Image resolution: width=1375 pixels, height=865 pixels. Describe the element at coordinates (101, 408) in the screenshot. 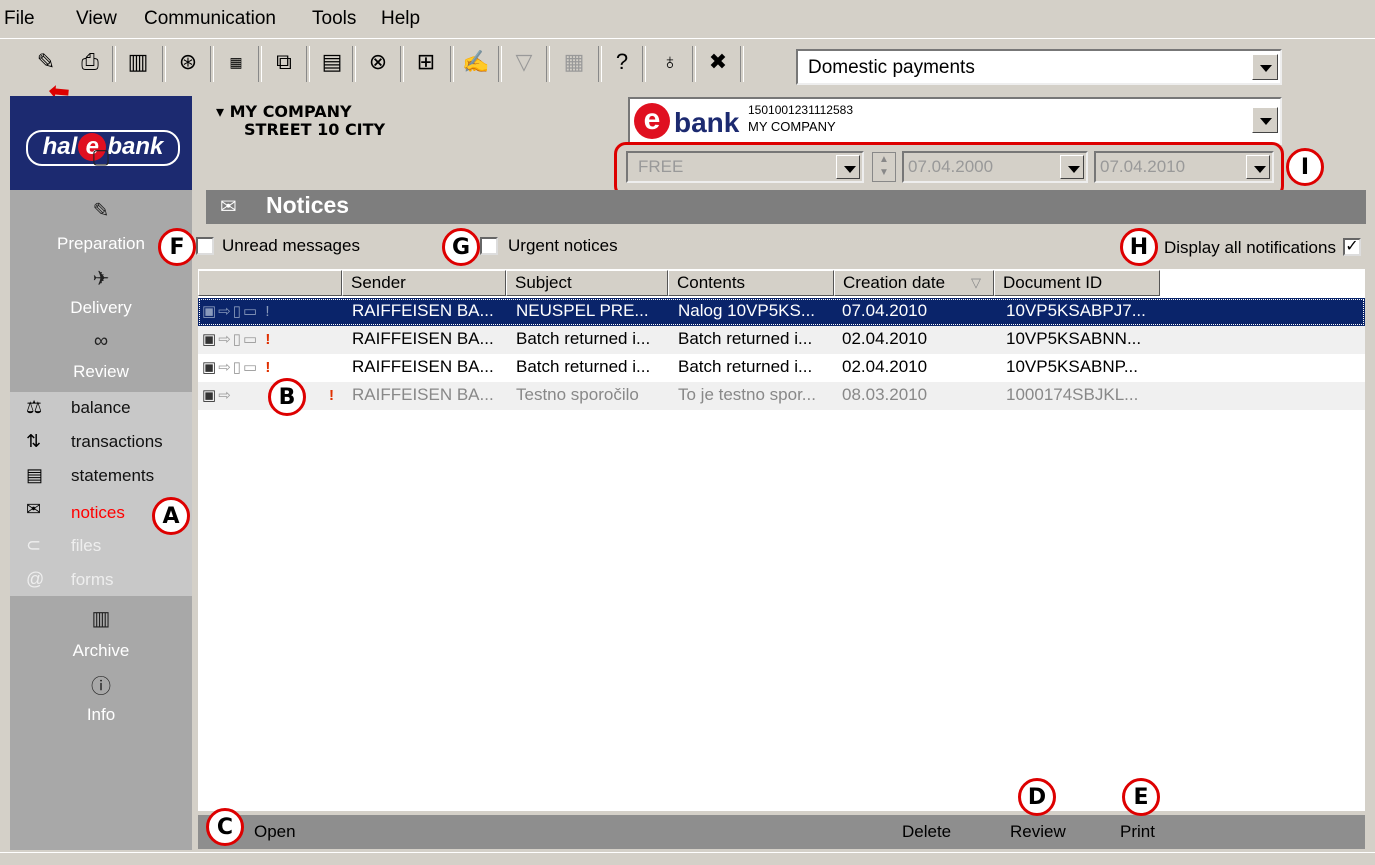

I see `sidebar-item-balance: balance` at that location.